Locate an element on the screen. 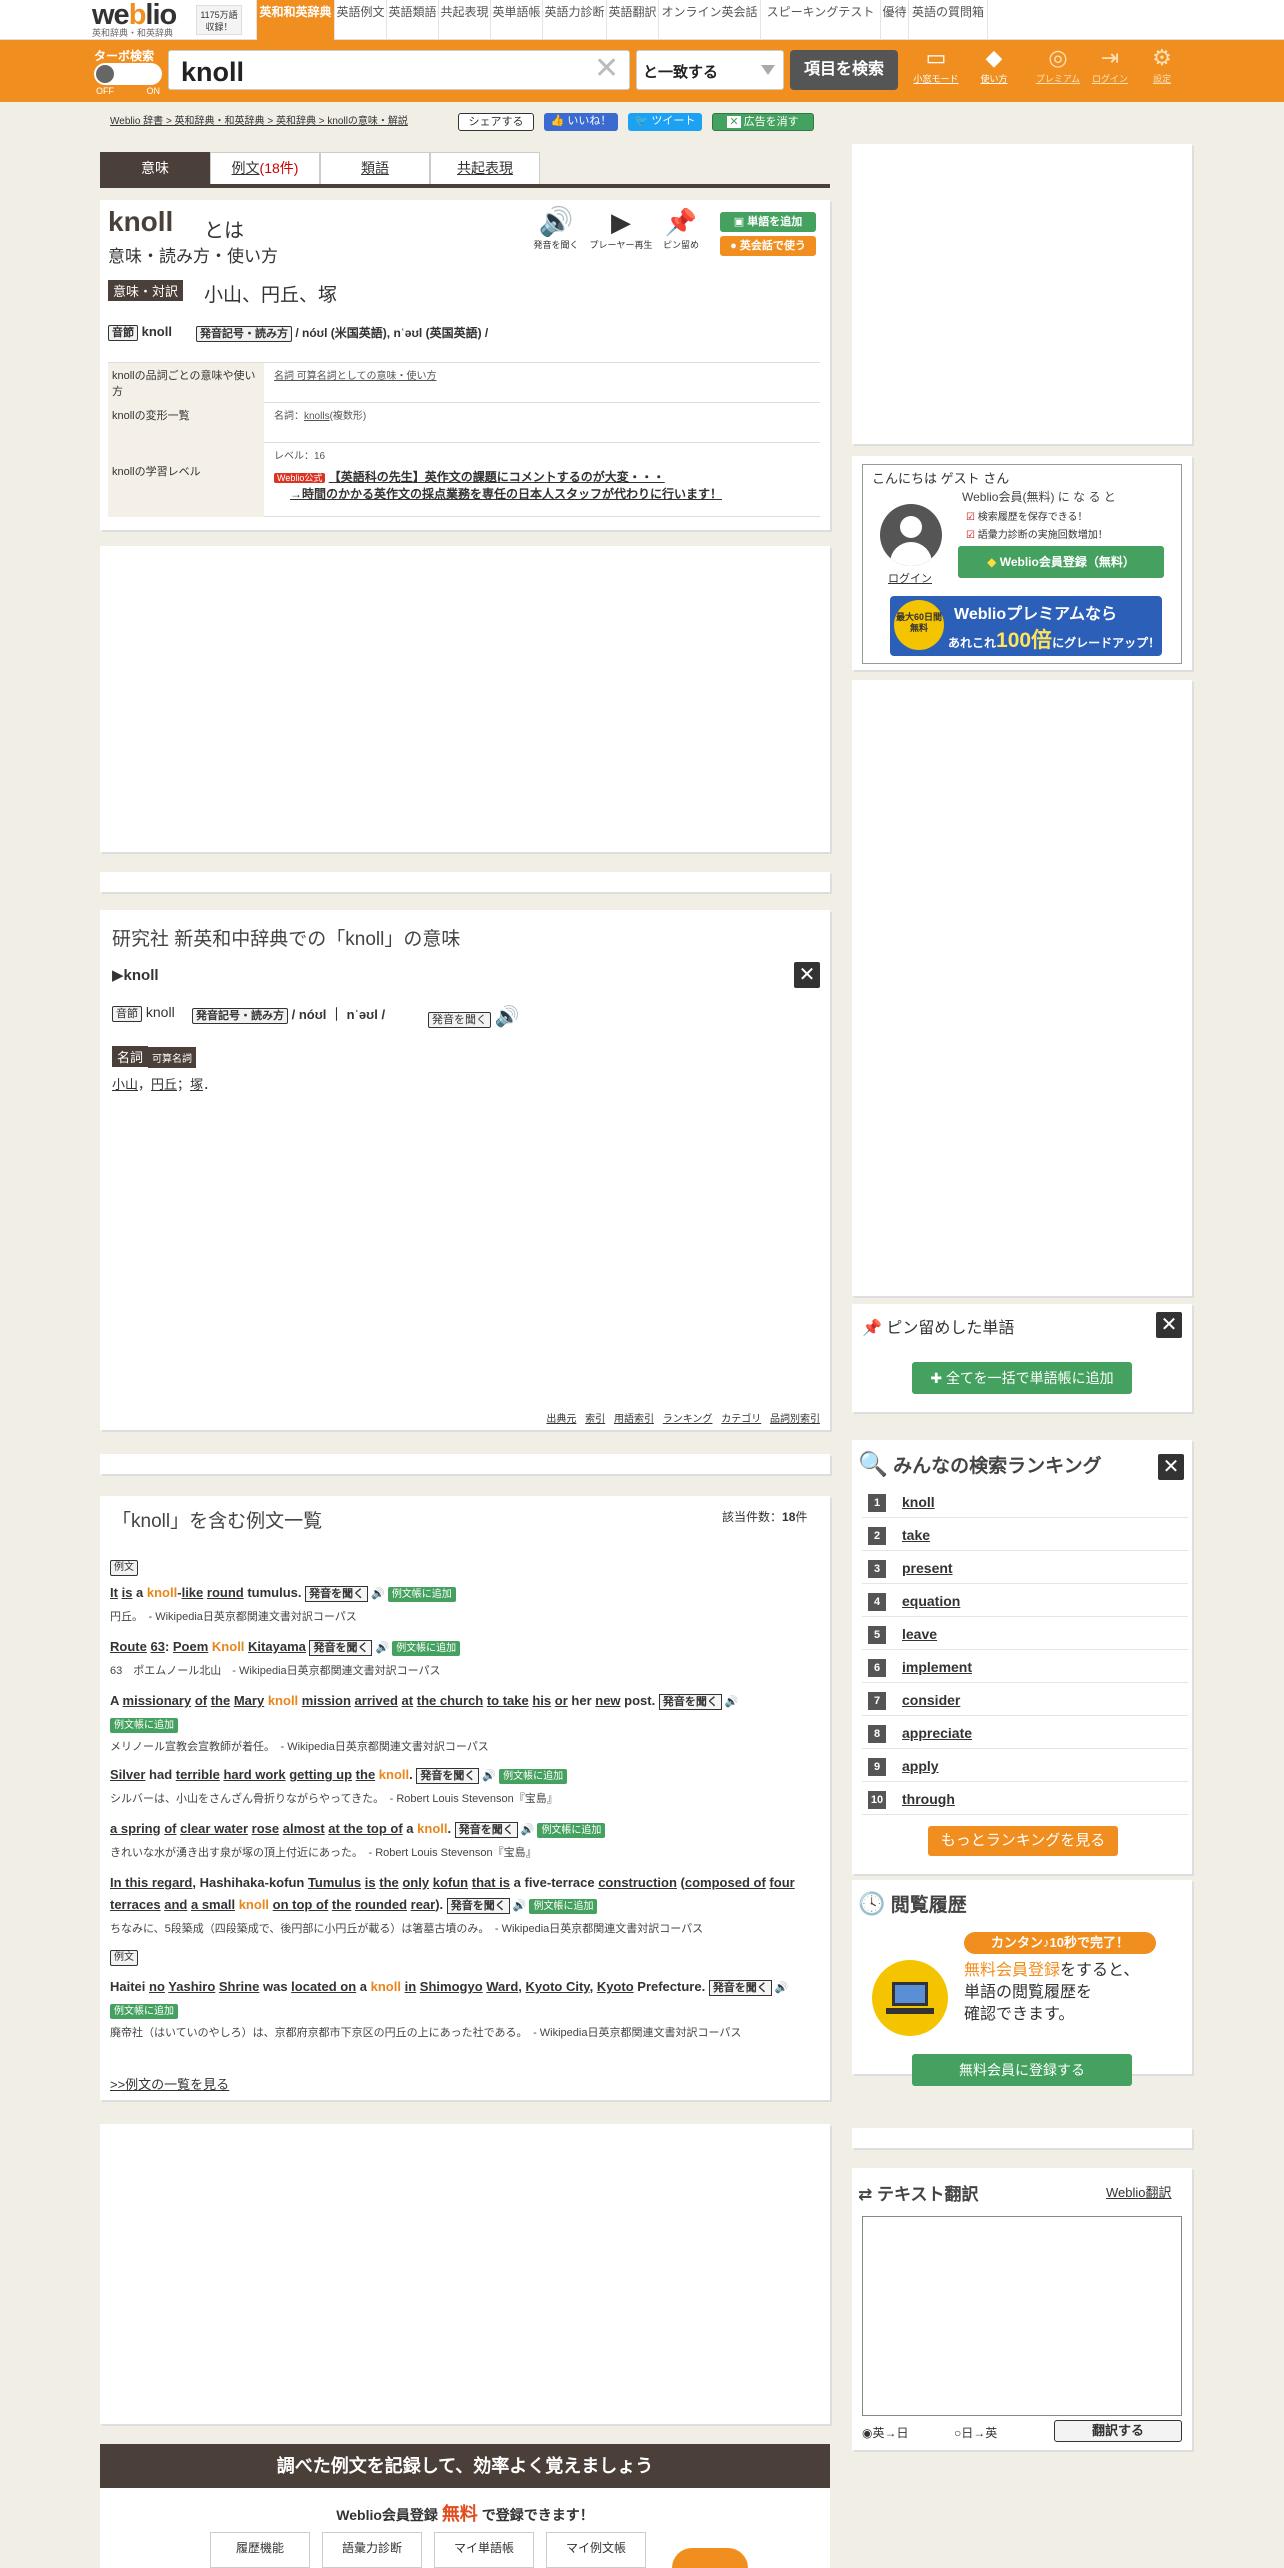  pin-tool: 📌 ピン留め is located at coordinates (681, 228).